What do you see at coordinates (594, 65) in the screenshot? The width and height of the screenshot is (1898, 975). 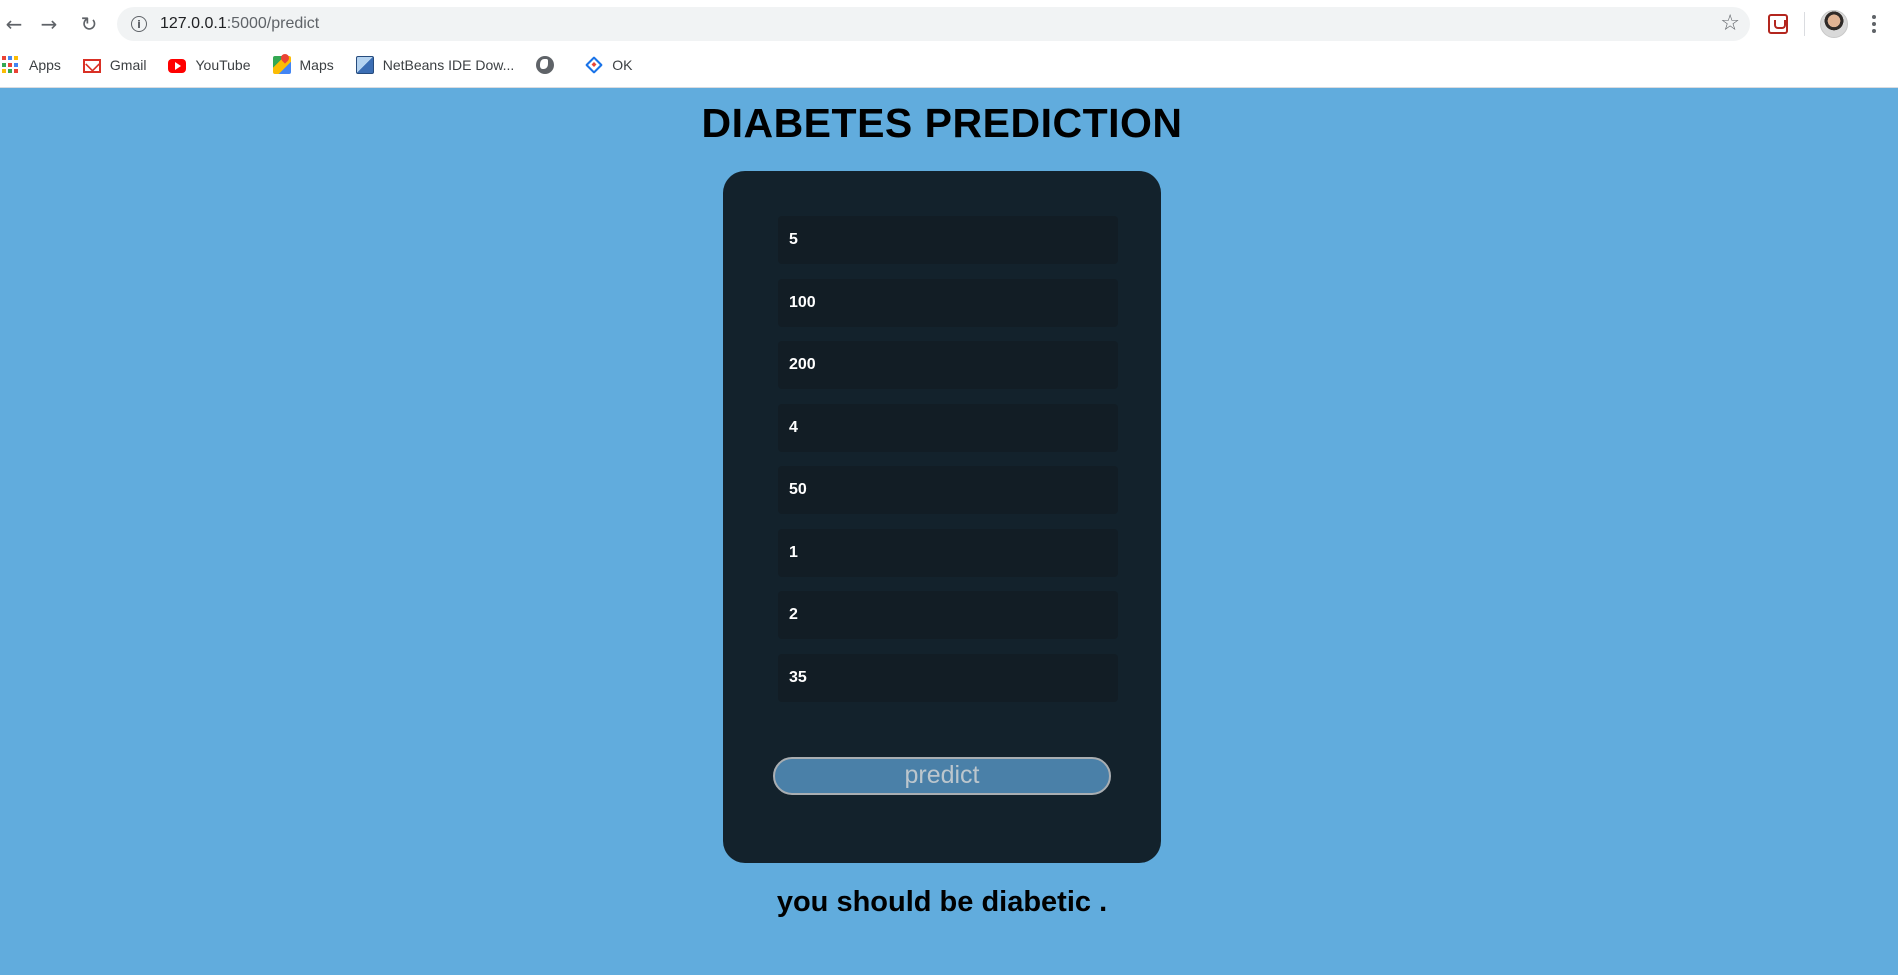 I see `ok-icon` at bounding box center [594, 65].